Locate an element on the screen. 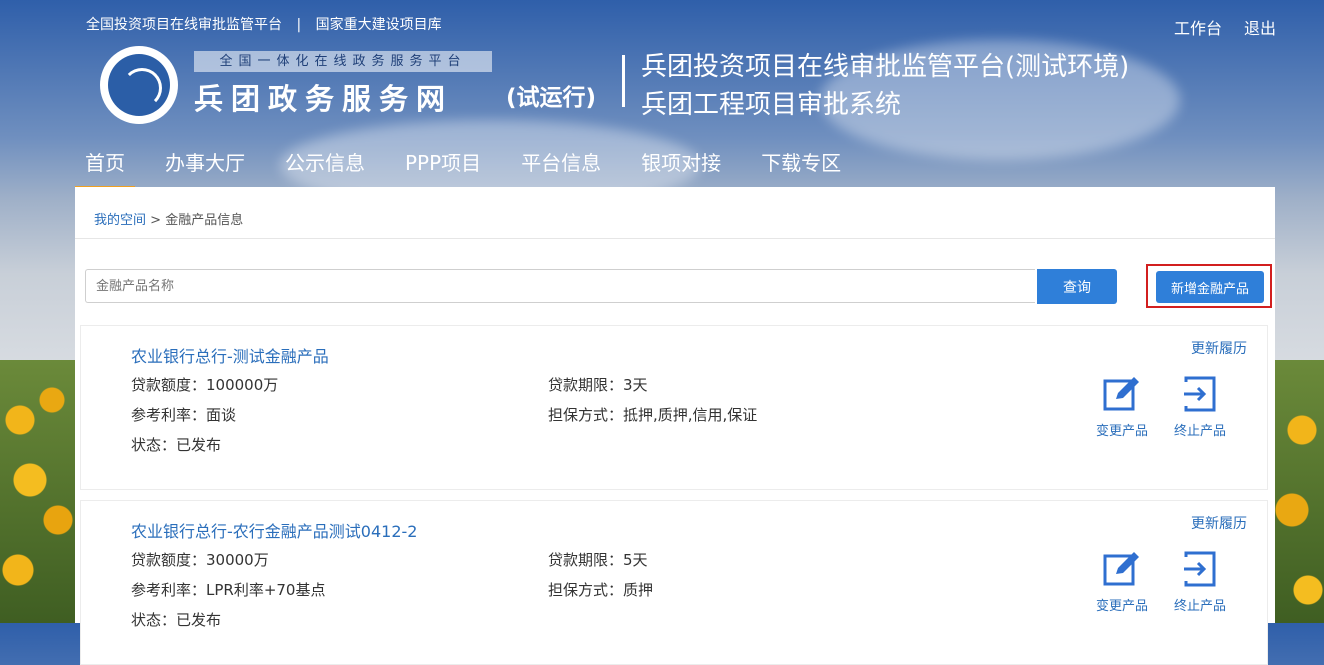  top-link-project-library: 国家重大建设项目库 is located at coordinates (379, 25).